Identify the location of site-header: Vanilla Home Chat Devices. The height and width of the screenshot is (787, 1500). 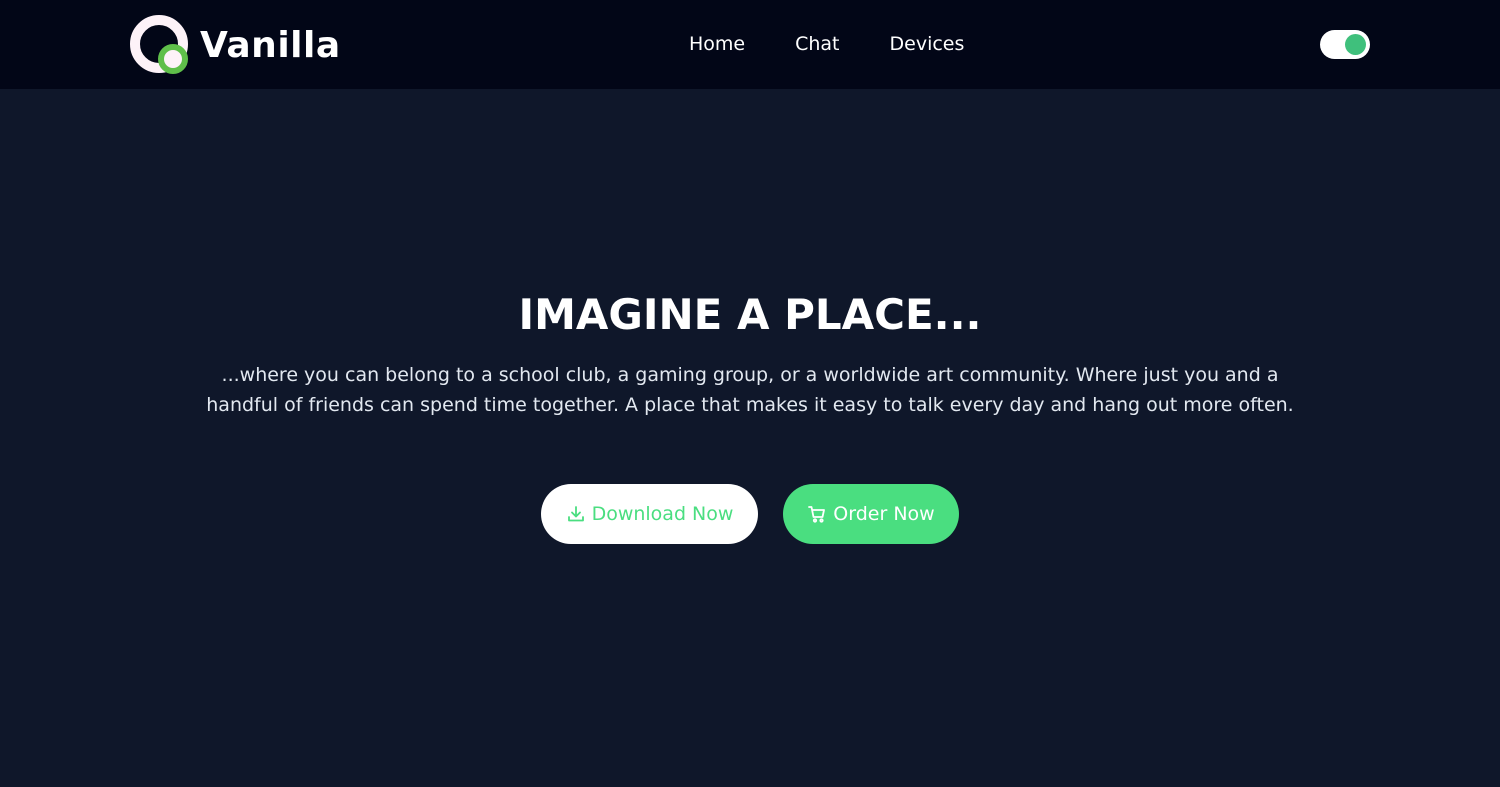
(750, 44).